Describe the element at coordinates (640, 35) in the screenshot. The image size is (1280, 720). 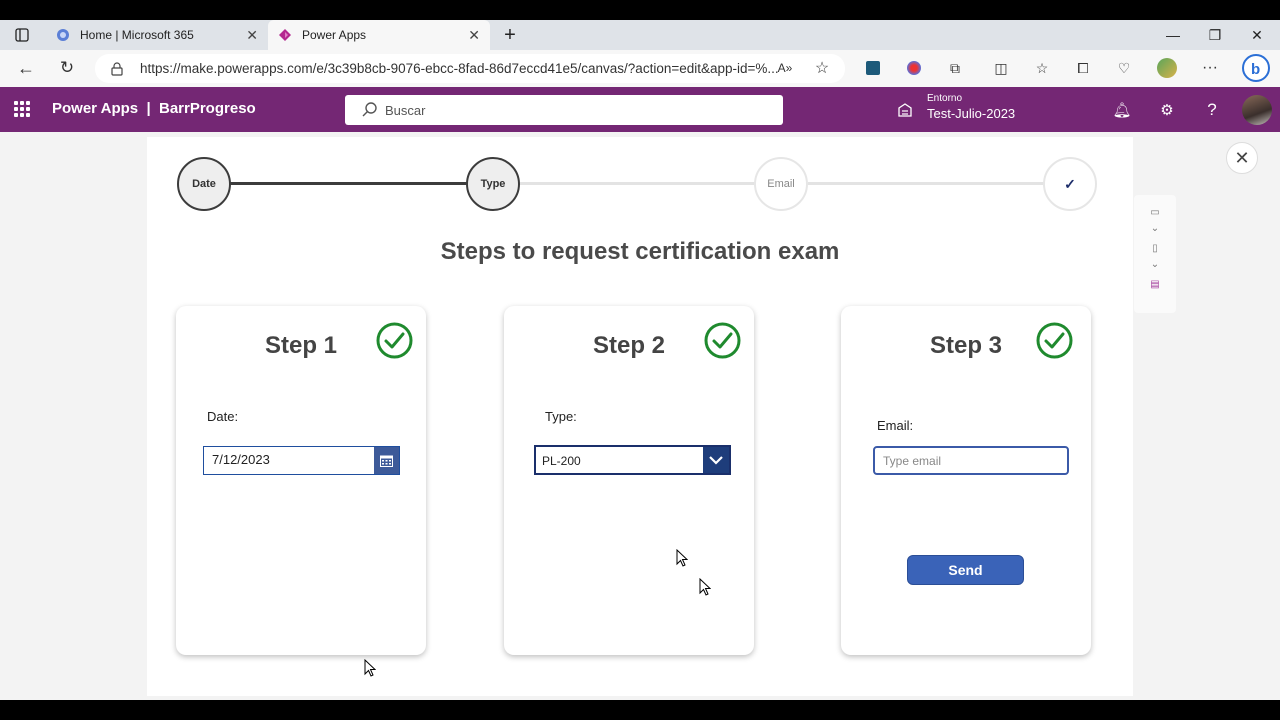
I see `browser-tab-strip: Home | Microsoft 365 ✕ Power Apps ✕ +` at that location.